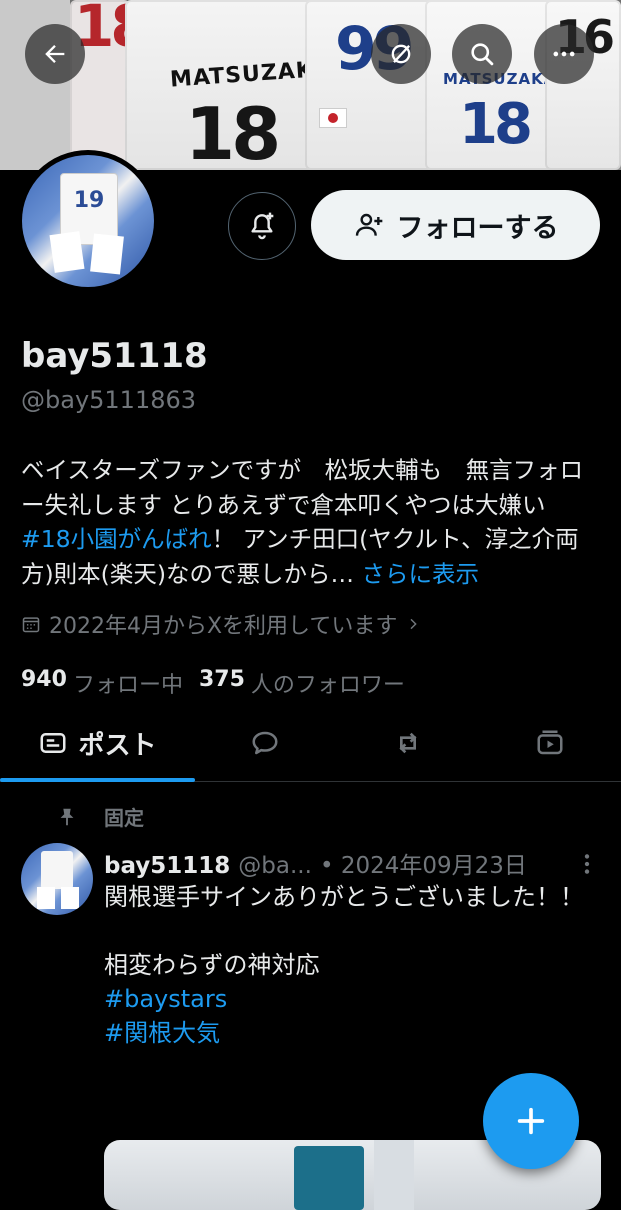 Image resolution: width=621 pixels, height=1210 pixels. I want to click on joined-text: 2022年4月からXを利用しています, so click(223, 626).